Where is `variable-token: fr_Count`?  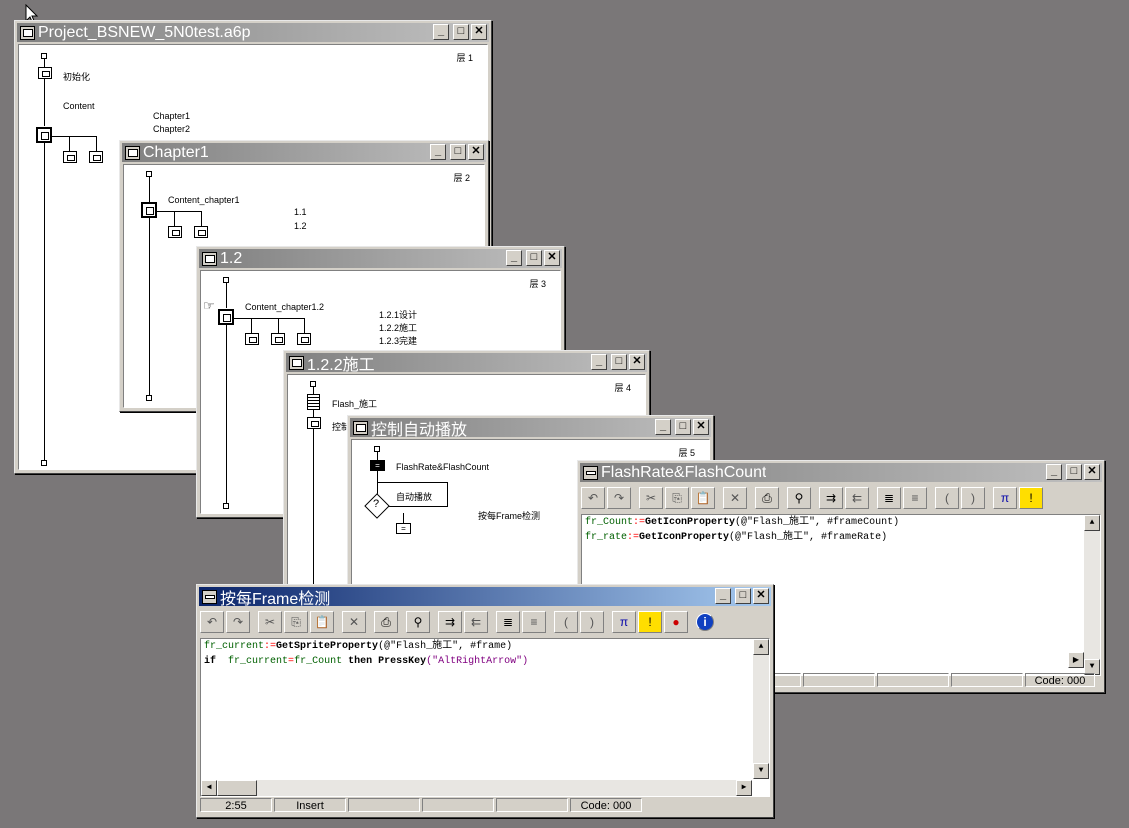 variable-token: fr_Count is located at coordinates (318, 661).